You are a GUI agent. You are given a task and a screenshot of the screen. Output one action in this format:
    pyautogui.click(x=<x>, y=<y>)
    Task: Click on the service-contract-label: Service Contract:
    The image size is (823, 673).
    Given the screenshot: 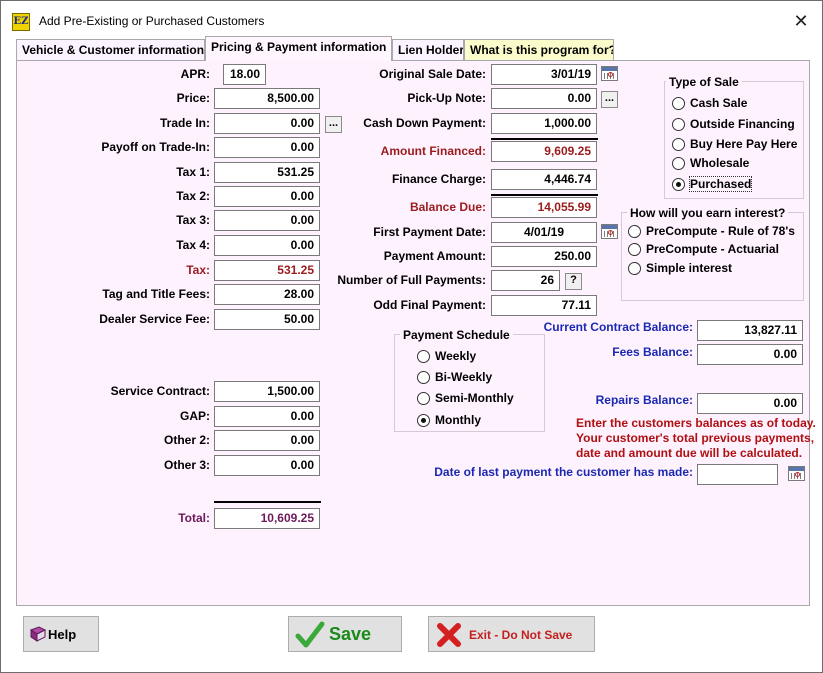 What is the action you would take?
    pyautogui.click(x=160, y=391)
    